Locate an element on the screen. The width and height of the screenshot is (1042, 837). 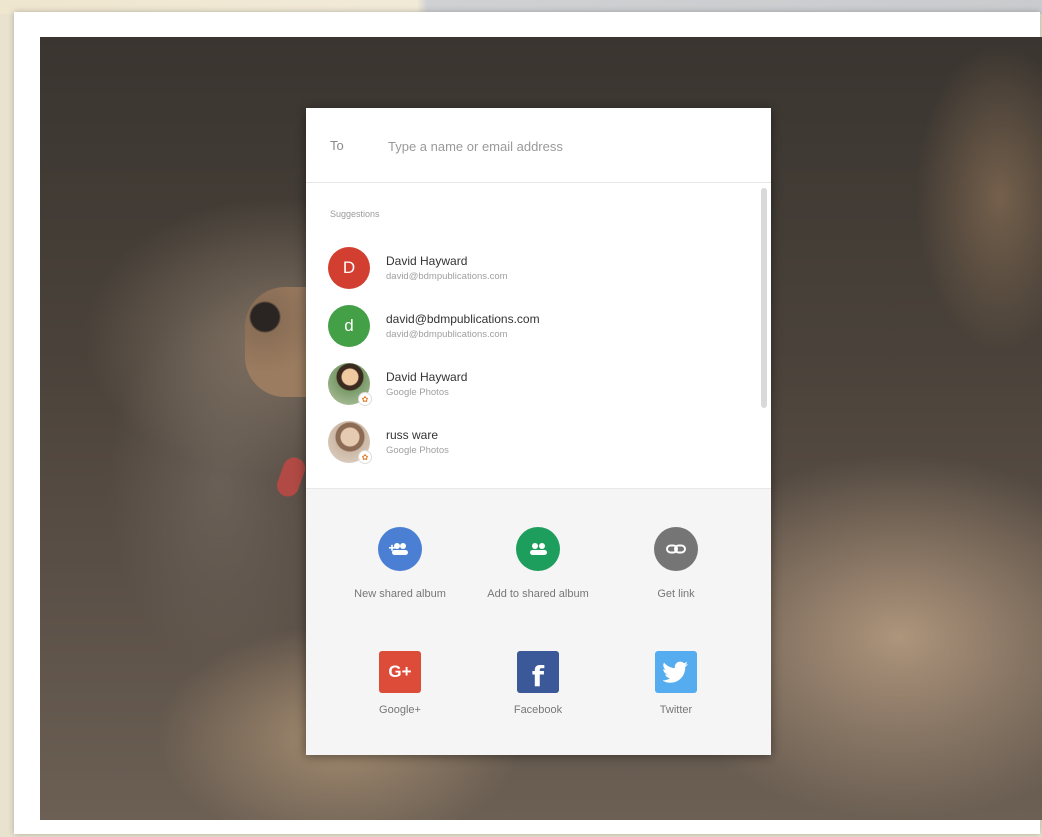
get-link-label: Get link is located at coordinates (676, 594).